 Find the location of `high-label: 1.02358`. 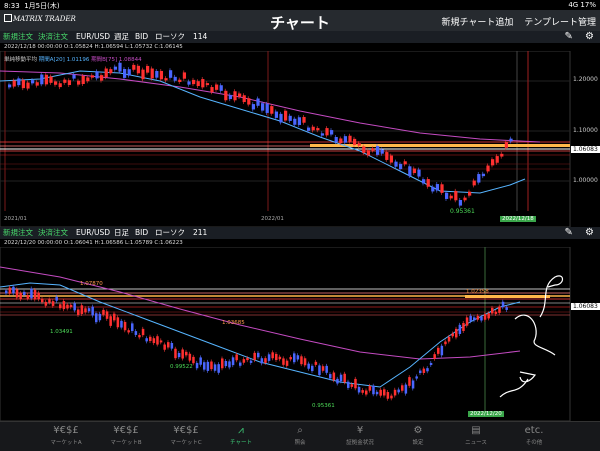

high-label: 1.02358 is located at coordinates (477, 292).